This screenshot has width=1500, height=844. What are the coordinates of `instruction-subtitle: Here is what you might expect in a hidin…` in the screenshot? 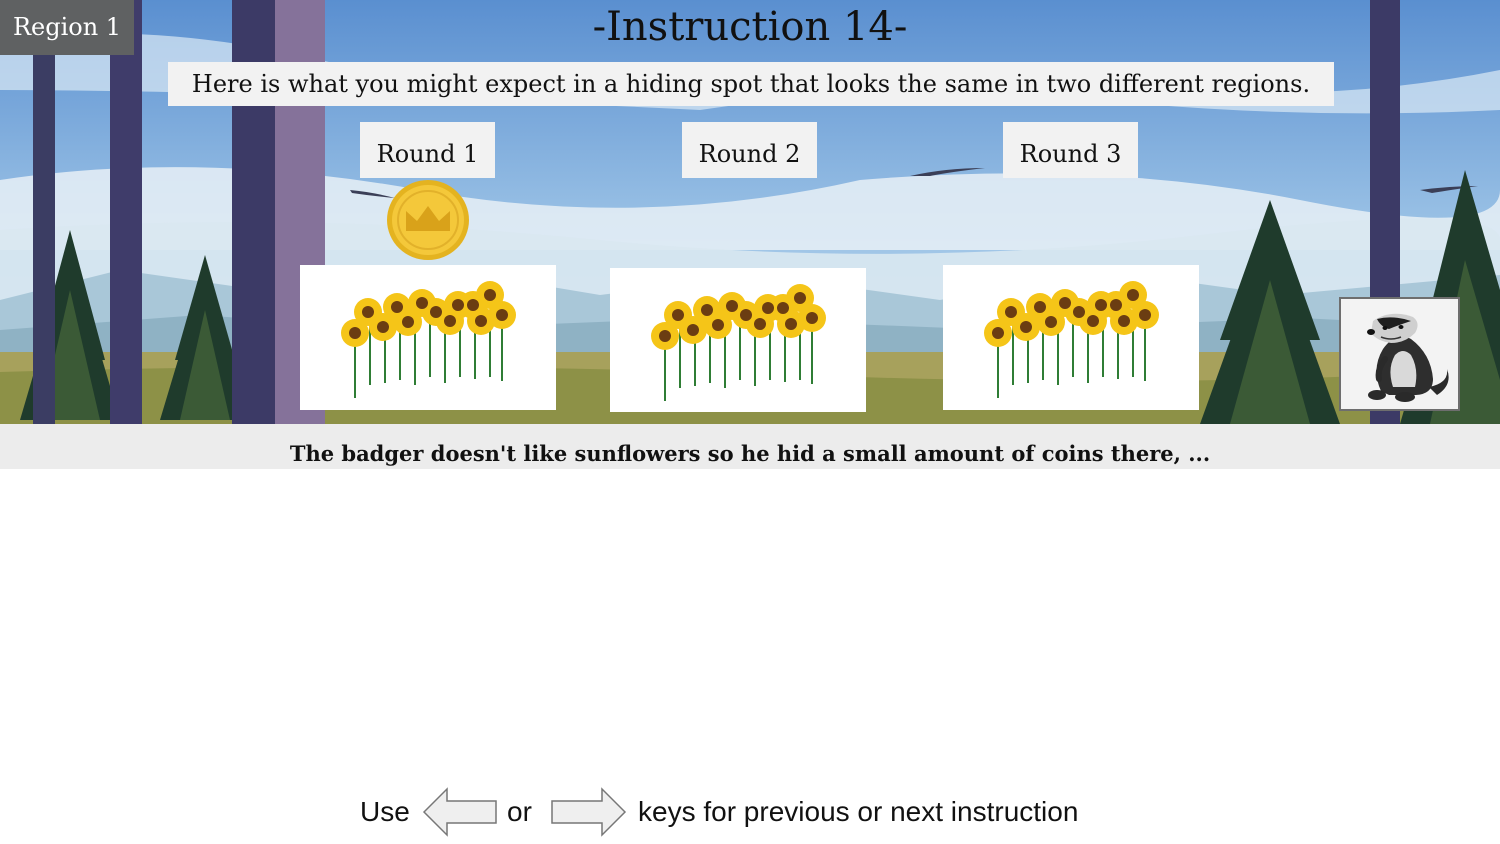 It's located at (751, 84).